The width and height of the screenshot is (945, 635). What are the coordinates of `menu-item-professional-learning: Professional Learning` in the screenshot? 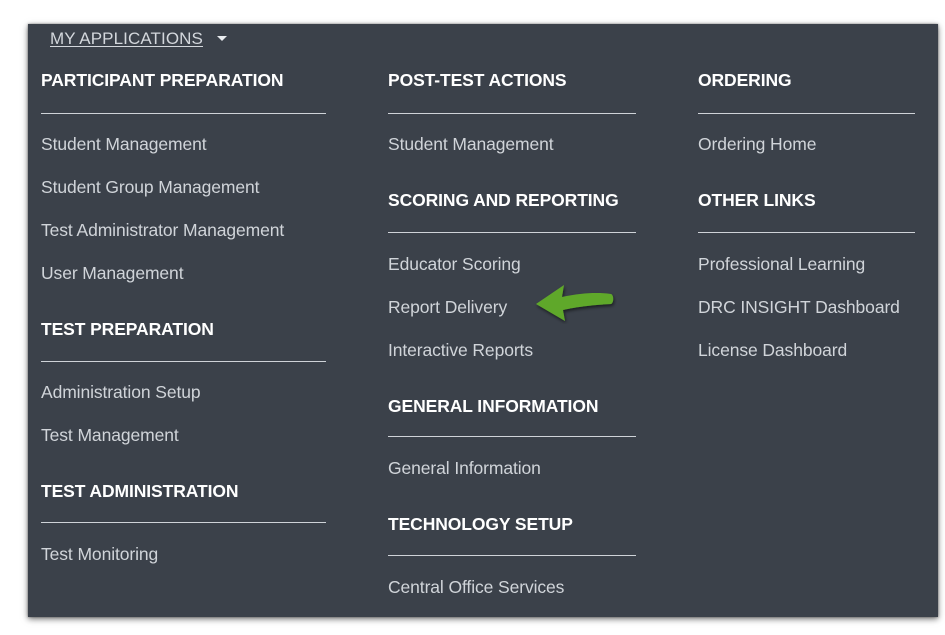 It's located at (781, 264).